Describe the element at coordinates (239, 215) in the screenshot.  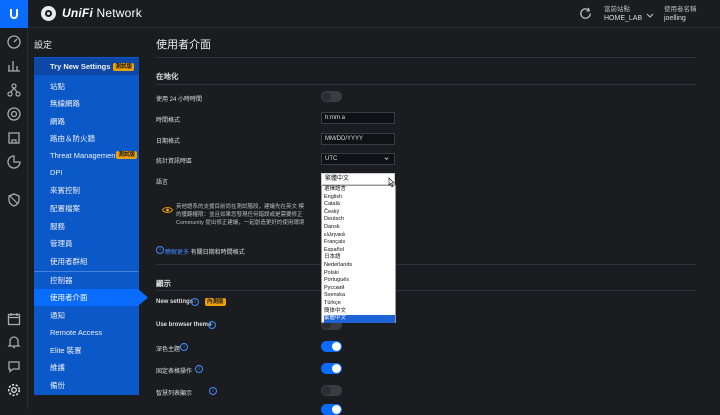
I see `notice-line: 的獲翻權限：並且如果您發現任何錯誤或是需要修正` at that location.